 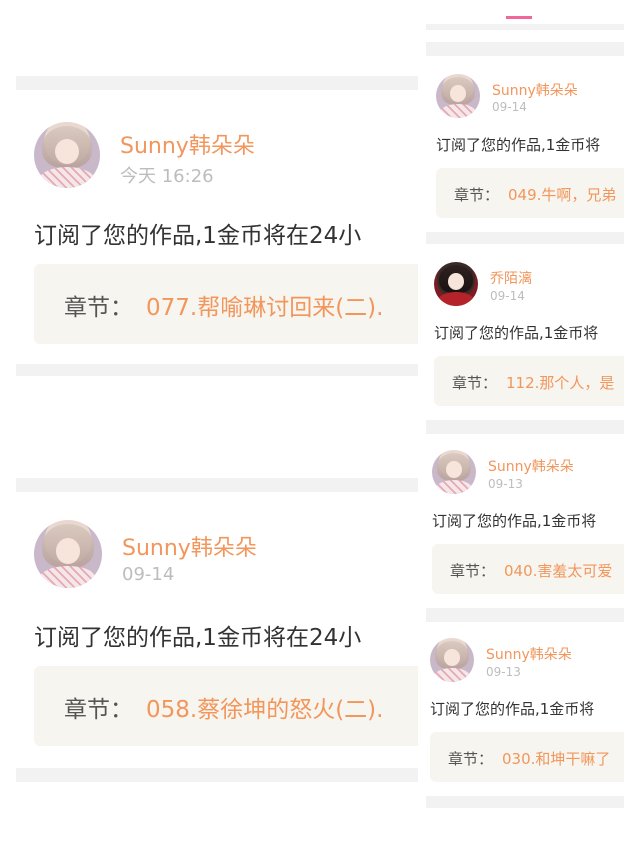 What do you see at coordinates (556, 758) in the screenshot?
I see `chapter-title: 030.和坤干嘛了` at bounding box center [556, 758].